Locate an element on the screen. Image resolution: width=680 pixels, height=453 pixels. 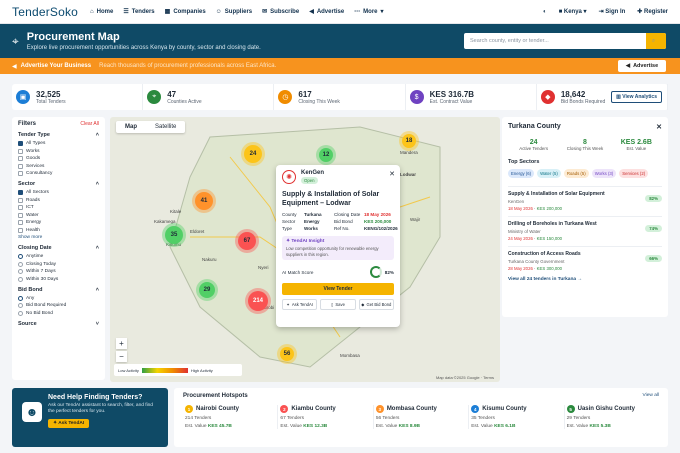
cluster-marker: 29 is located at coordinates (207, 290).